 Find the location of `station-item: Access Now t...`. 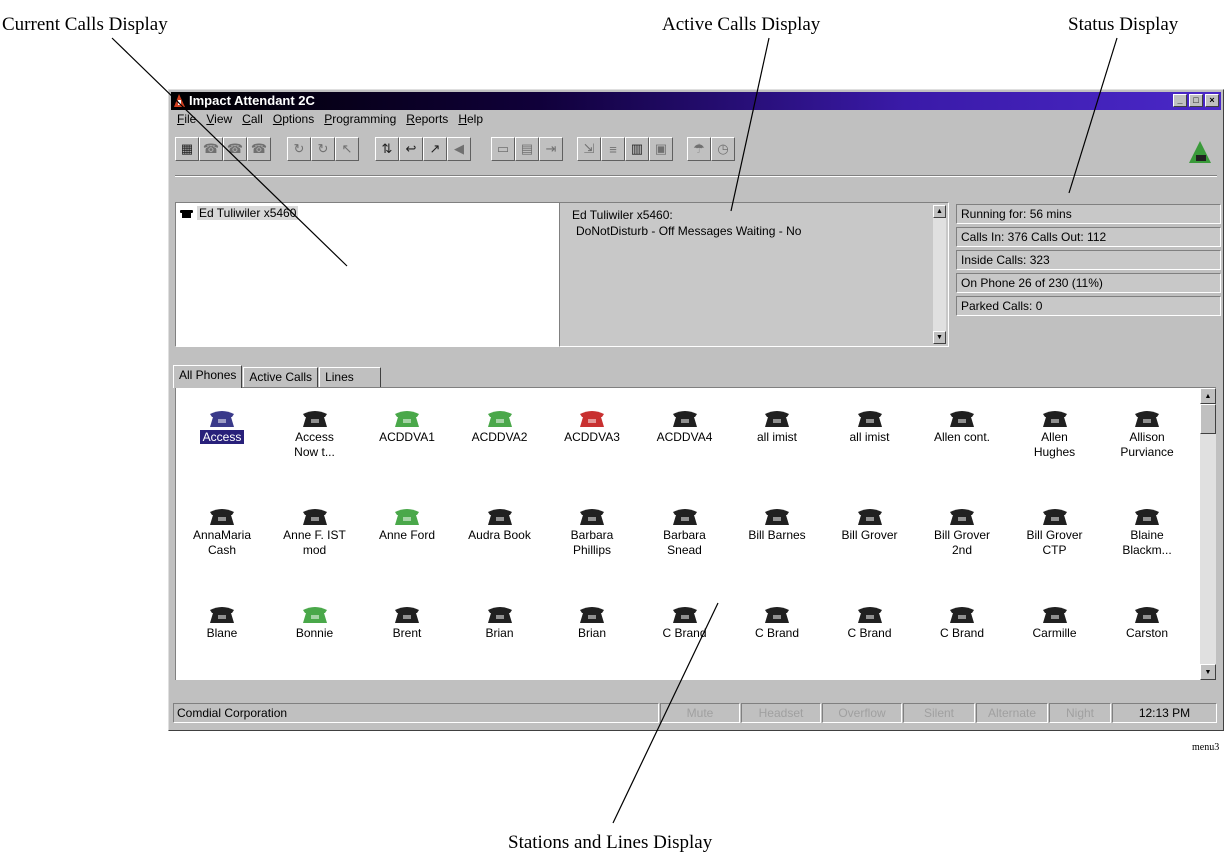

station-item: Access Now t... is located at coordinates (315, 434).